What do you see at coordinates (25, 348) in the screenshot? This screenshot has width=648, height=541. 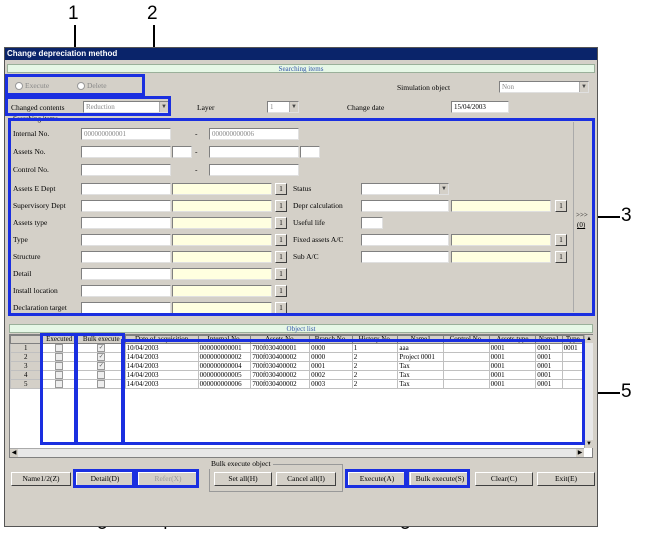 I see `row-number: 1` at bounding box center [25, 348].